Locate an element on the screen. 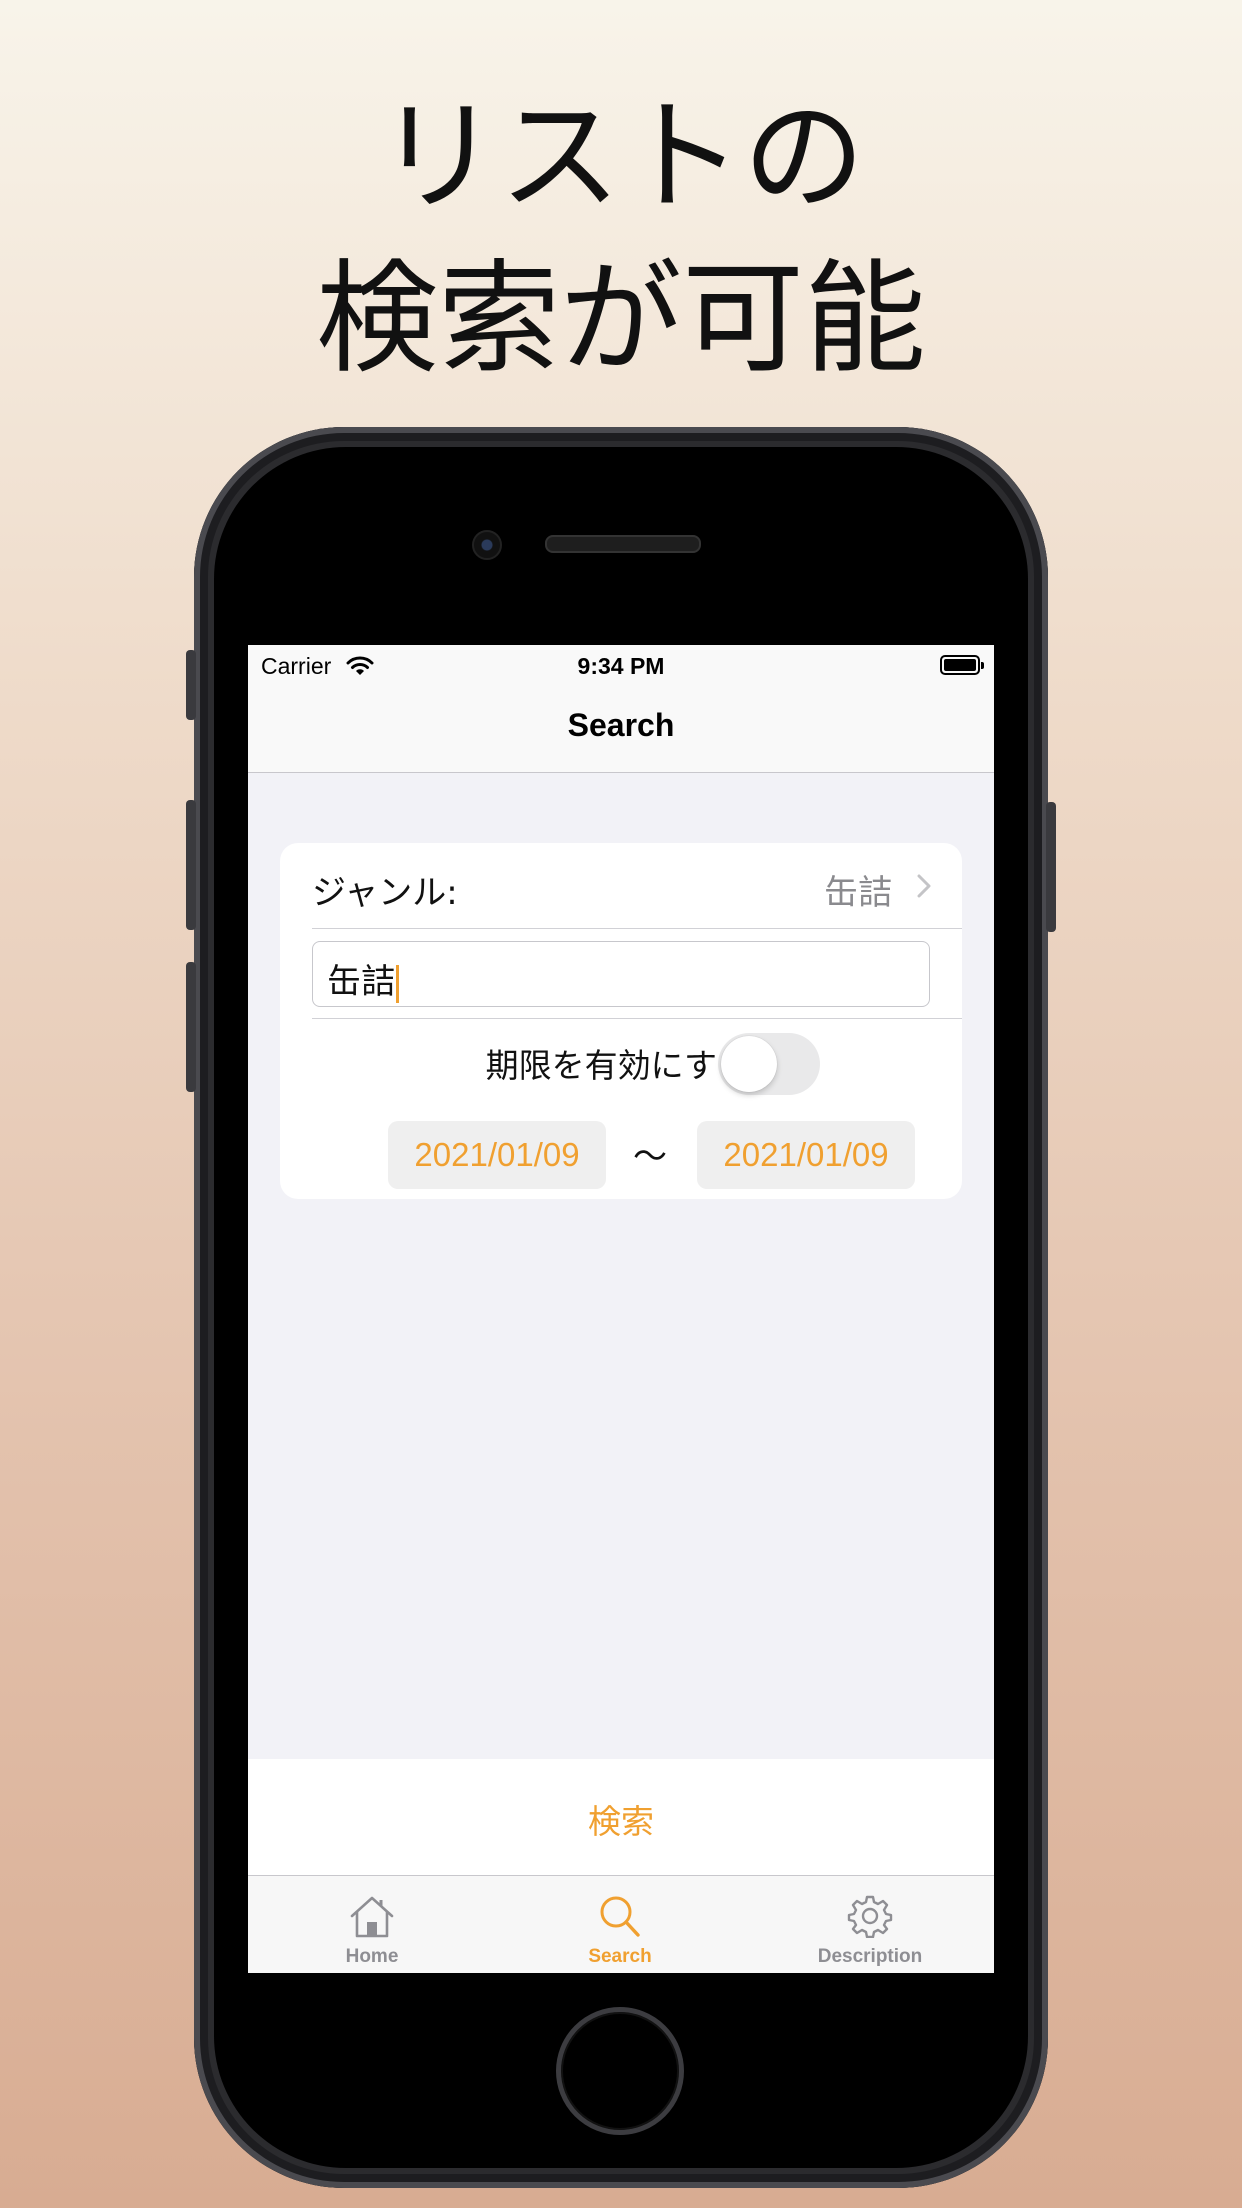  volume-down-button is located at coordinates (191, 1027).